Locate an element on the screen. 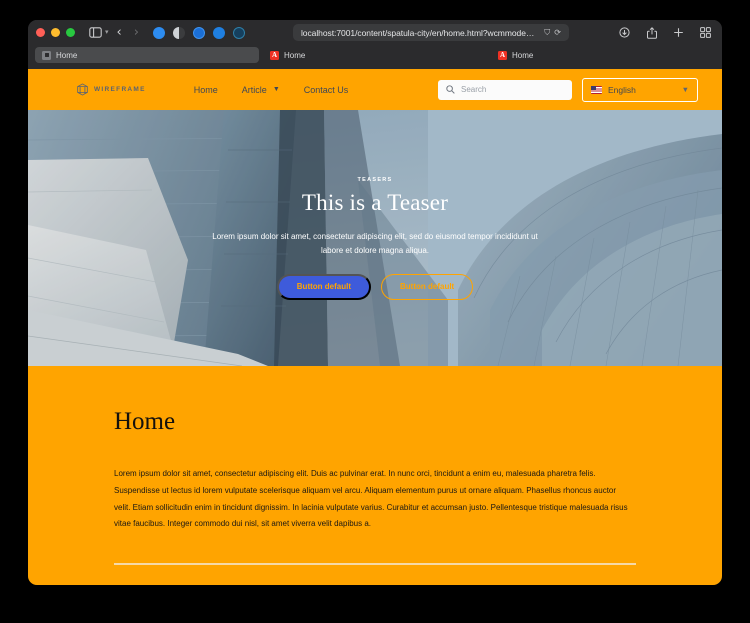  plus-icon is located at coordinates (679, 33).